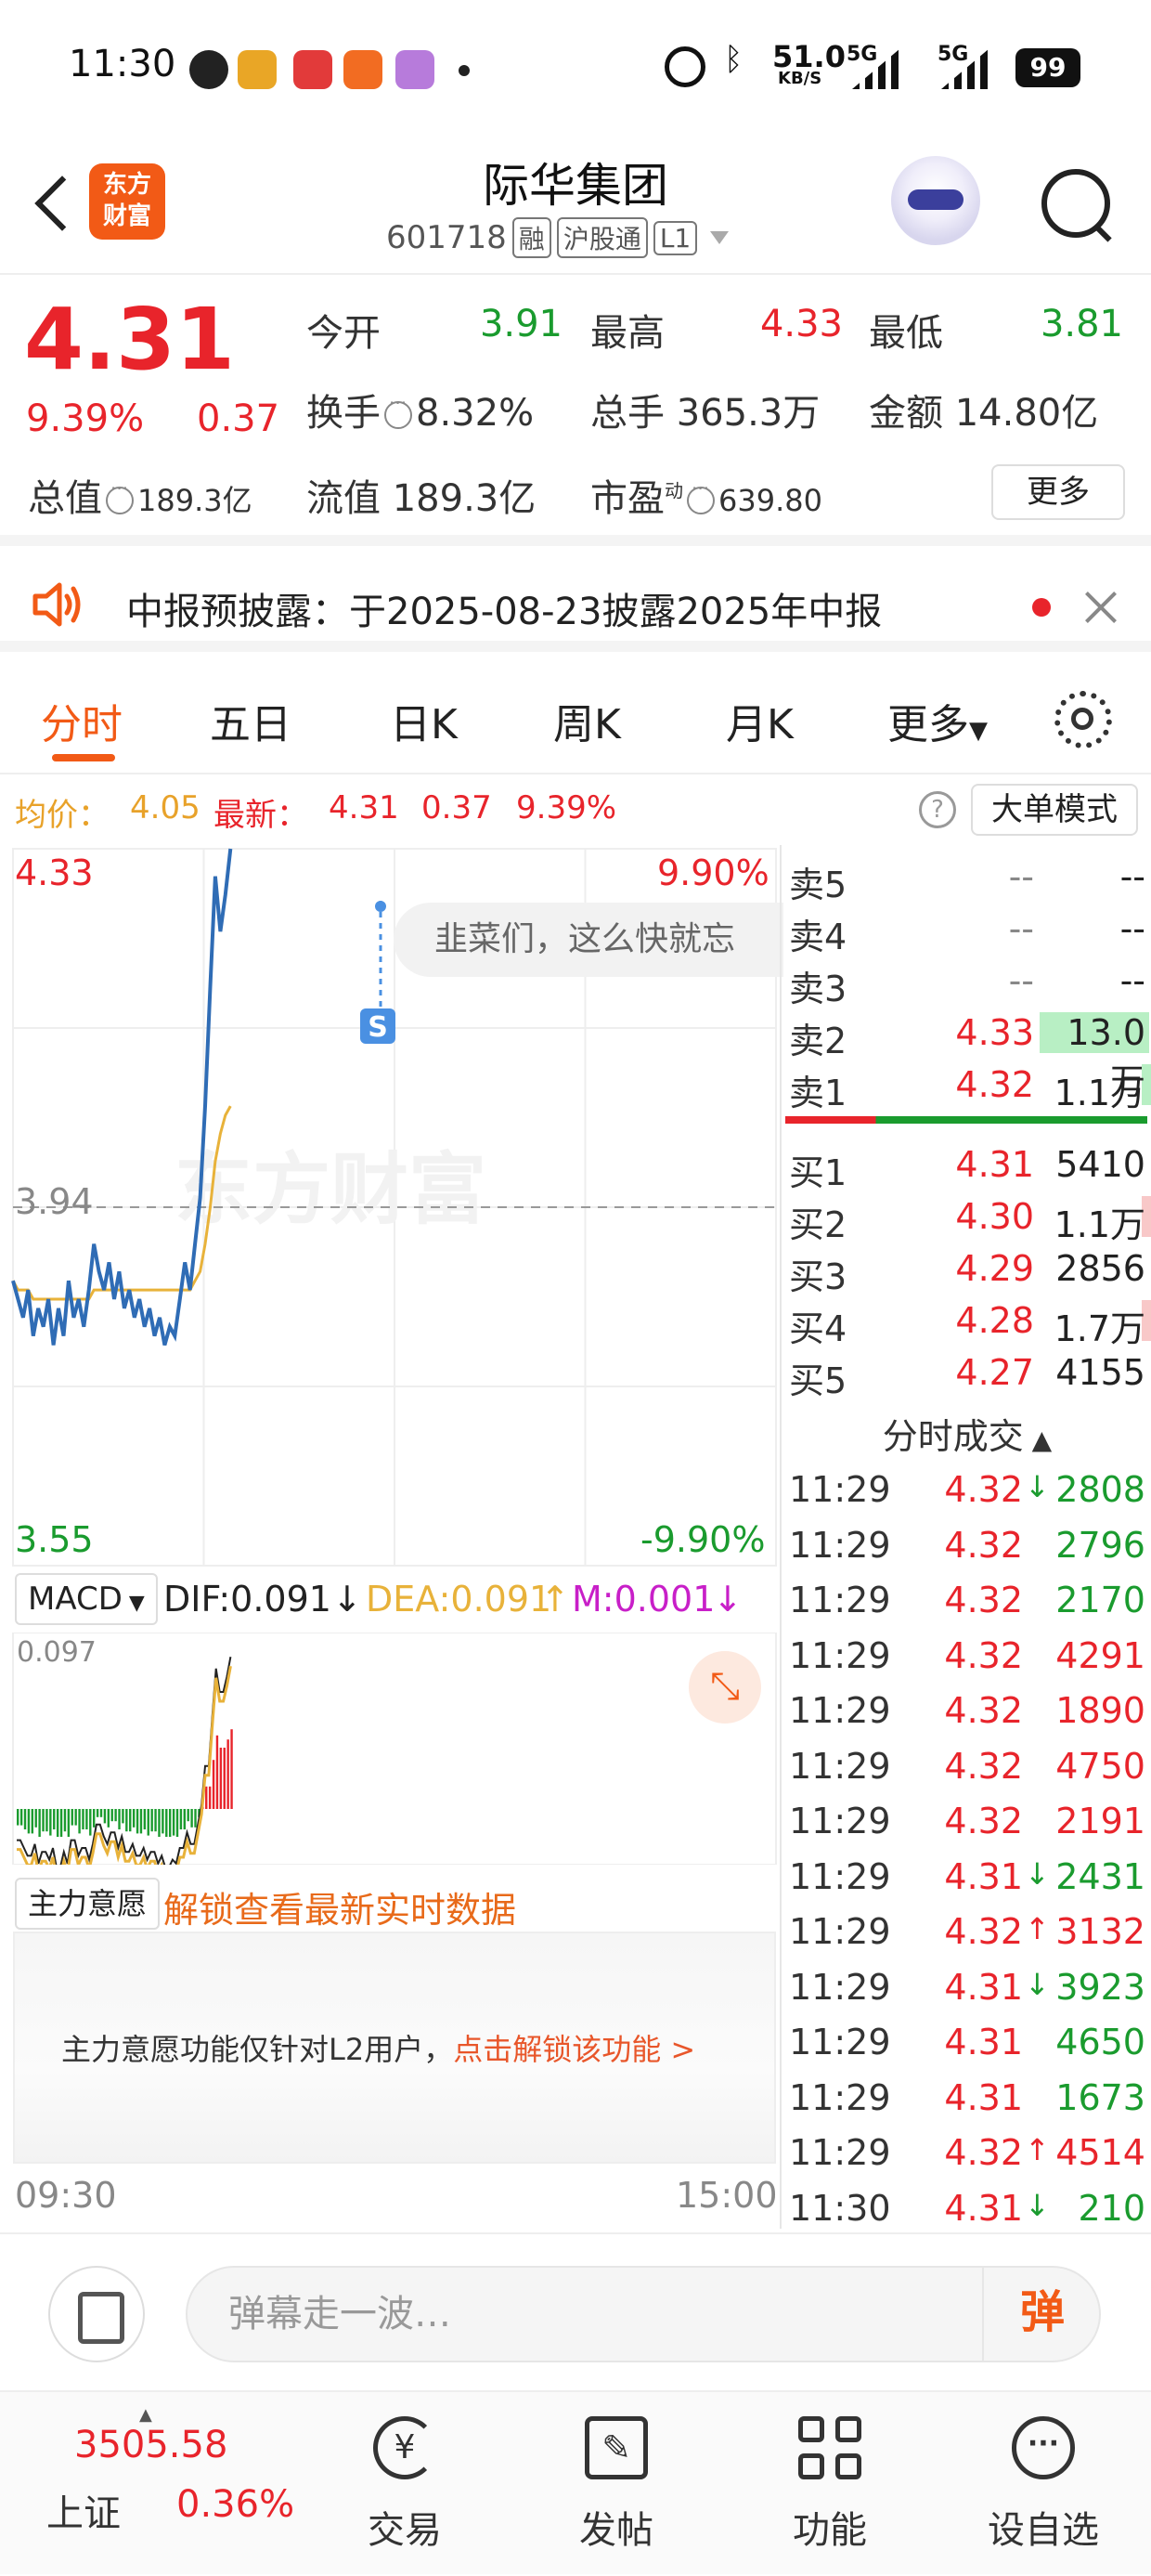  I want to click on volume: 总手 365.3万, so click(705, 410).